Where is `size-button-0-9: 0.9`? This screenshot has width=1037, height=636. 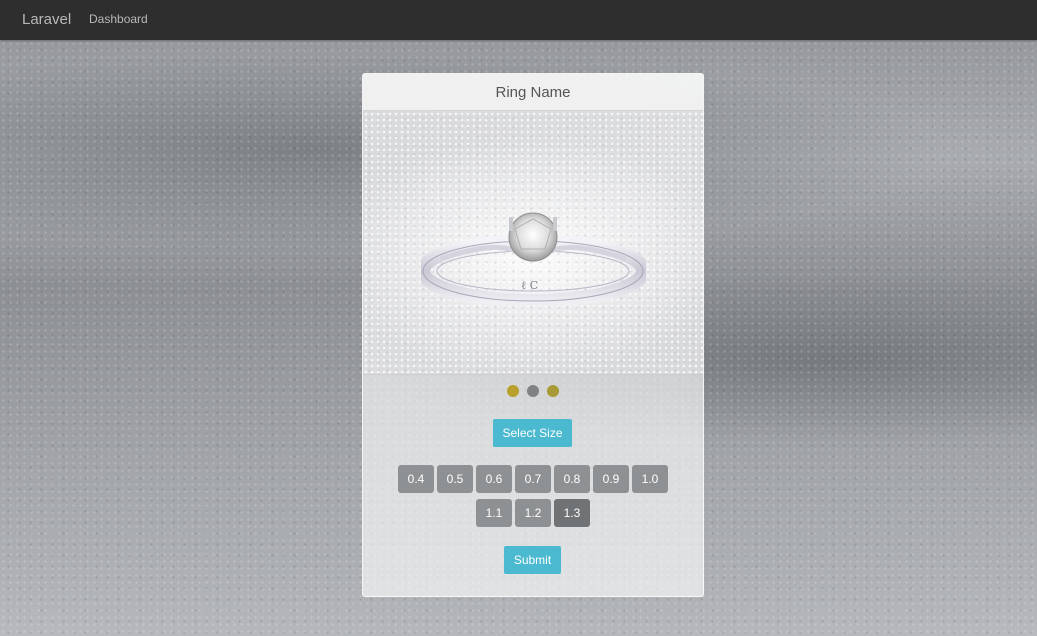
size-button-0-9: 0.9 is located at coordinates (611, 479).